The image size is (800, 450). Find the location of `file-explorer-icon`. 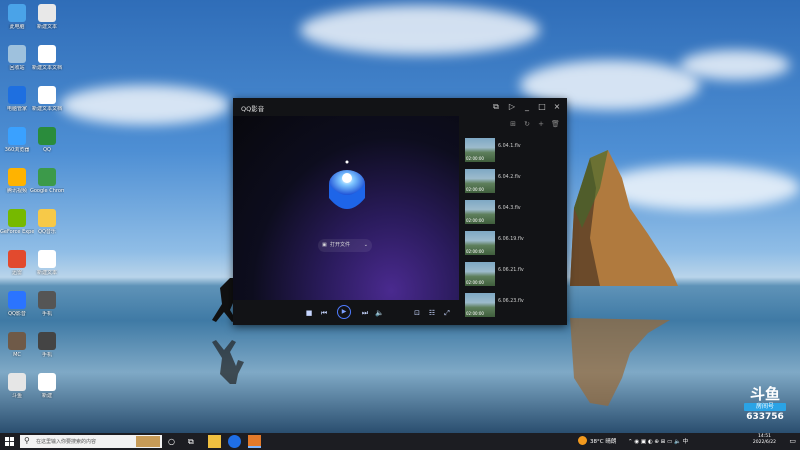

file-explorer-icon is located at coordinates (214, 441).